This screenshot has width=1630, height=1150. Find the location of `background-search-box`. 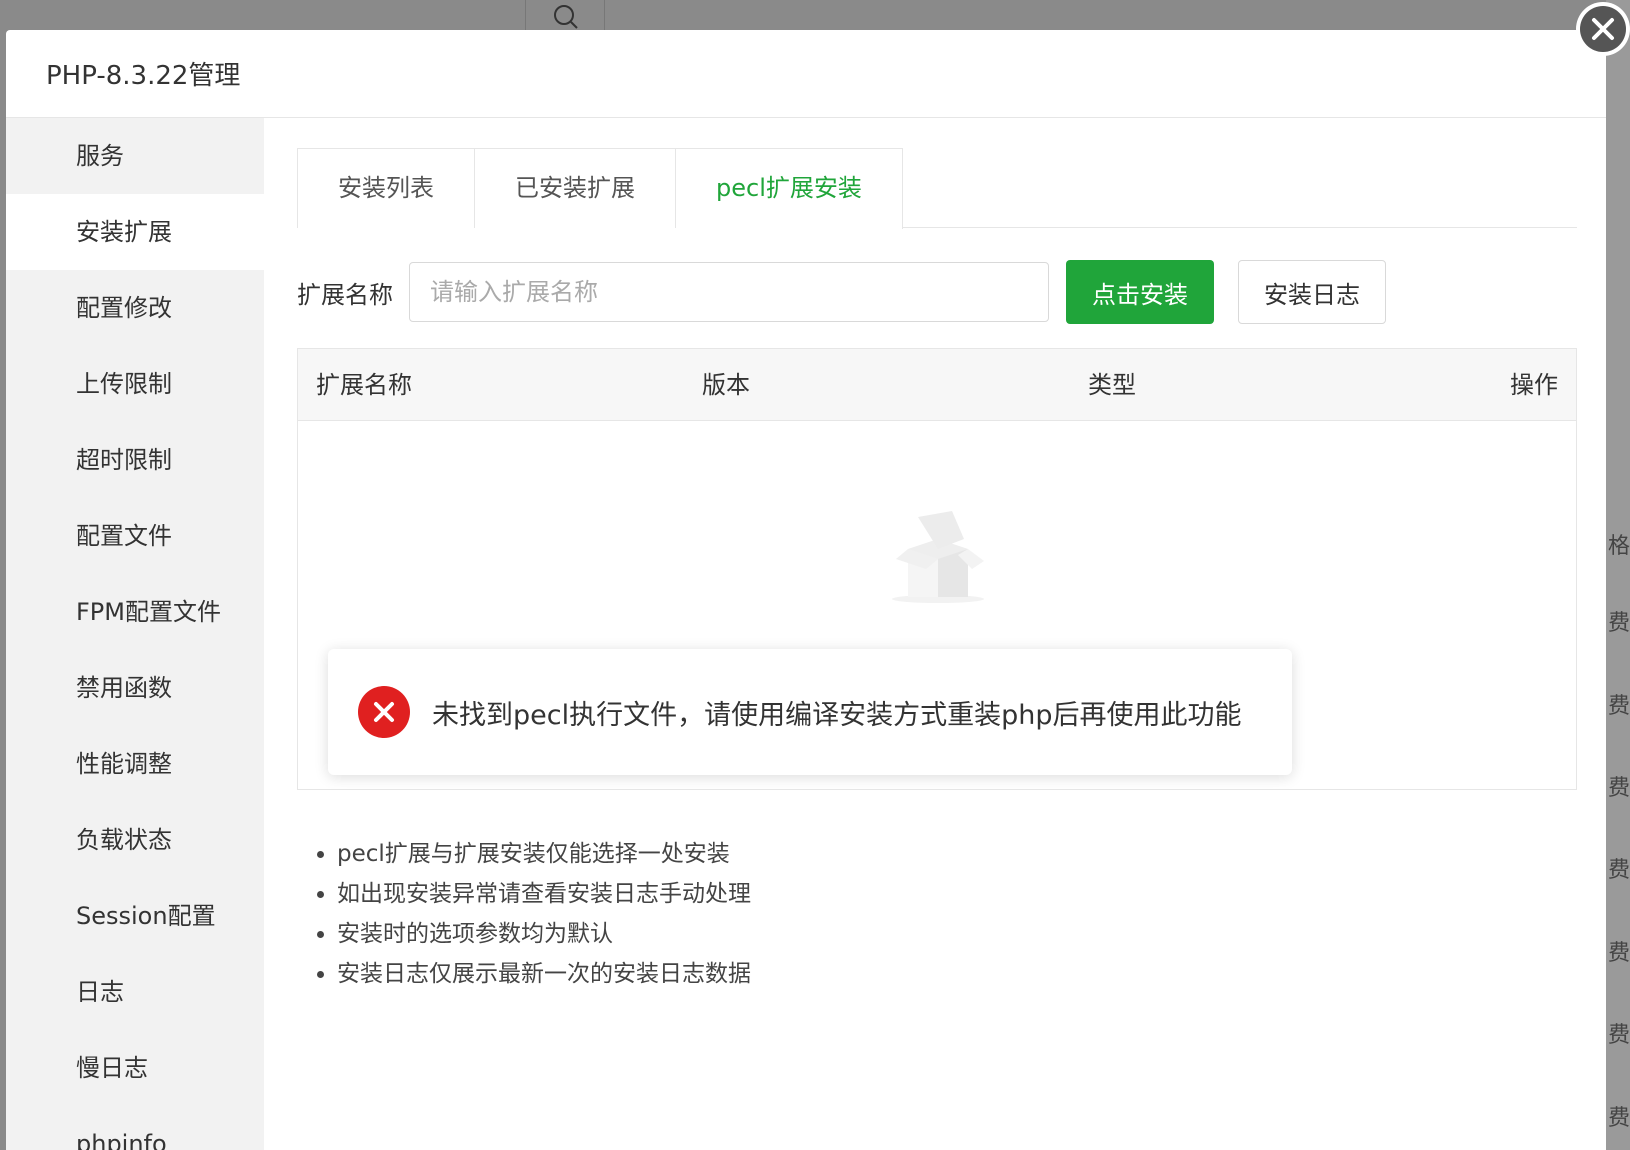

background-search-box is located at coordinates (565, 15).